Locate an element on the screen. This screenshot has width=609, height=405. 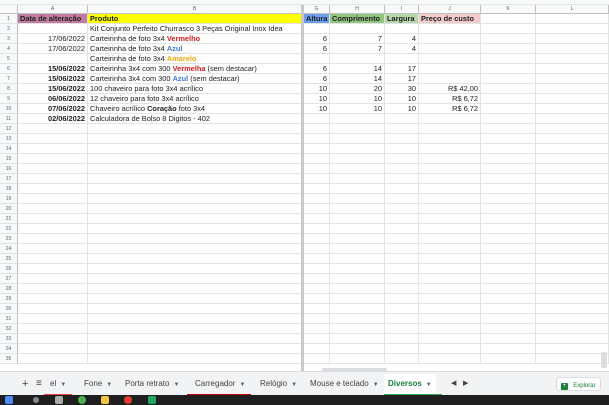
cell-produto: Calculadora de Bolso 8 Digitos - 402 is located at coordinates (195, 119).